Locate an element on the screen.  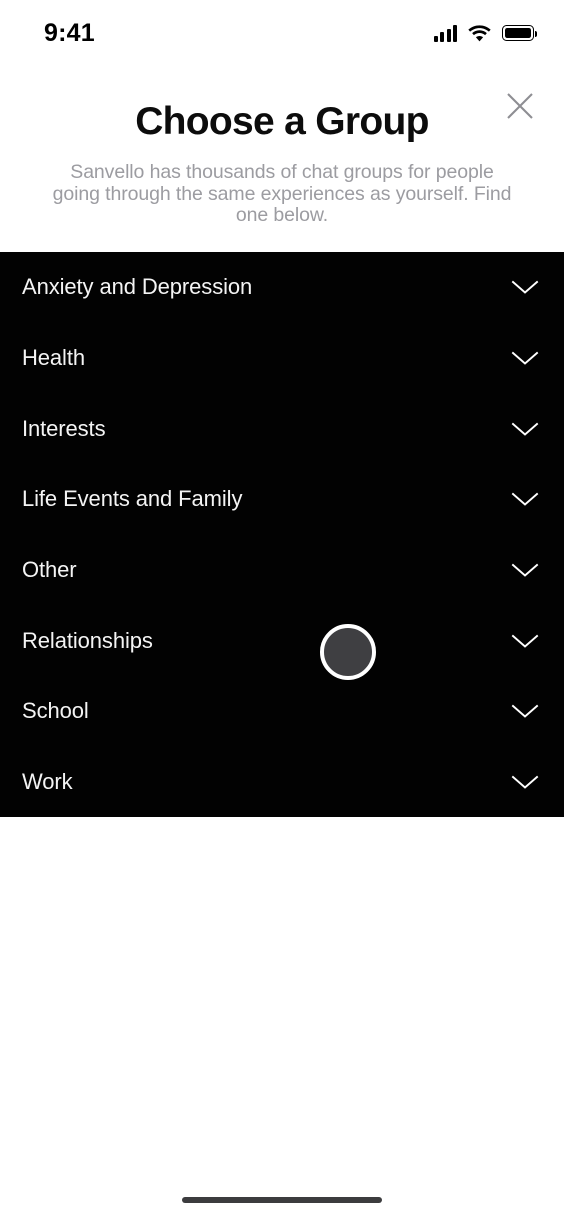
group-category-row: Anxiety and Depression is located at coordinates (282, 287).